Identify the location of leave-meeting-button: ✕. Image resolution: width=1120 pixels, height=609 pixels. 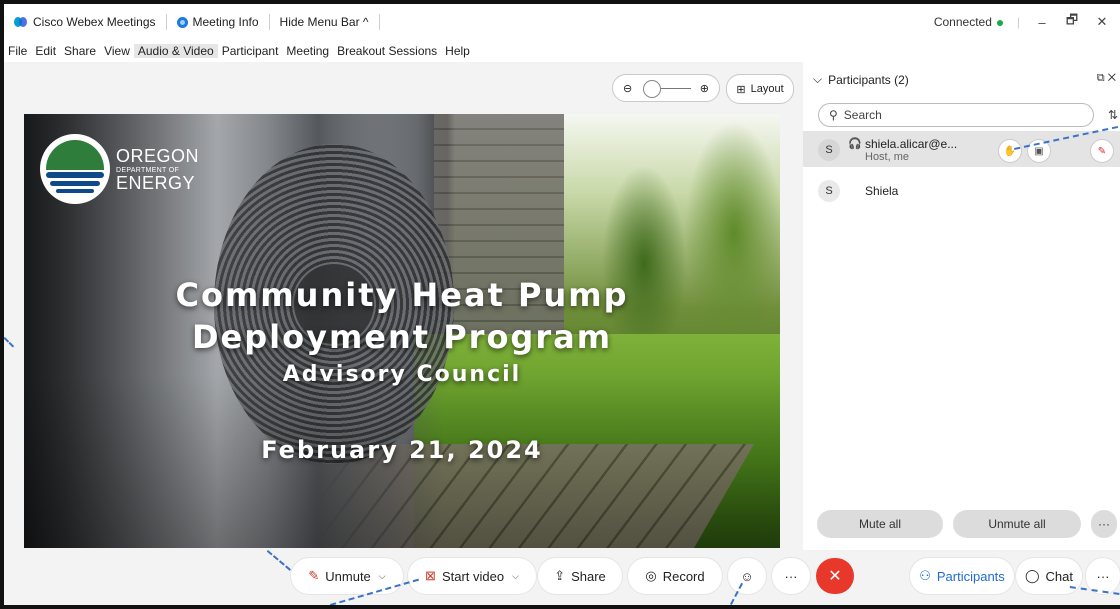
(835, 576).